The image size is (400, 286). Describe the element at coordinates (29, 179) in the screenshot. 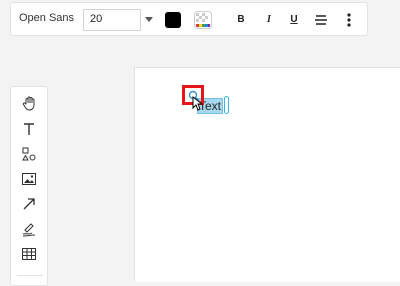

I see `image-icon` at that location.